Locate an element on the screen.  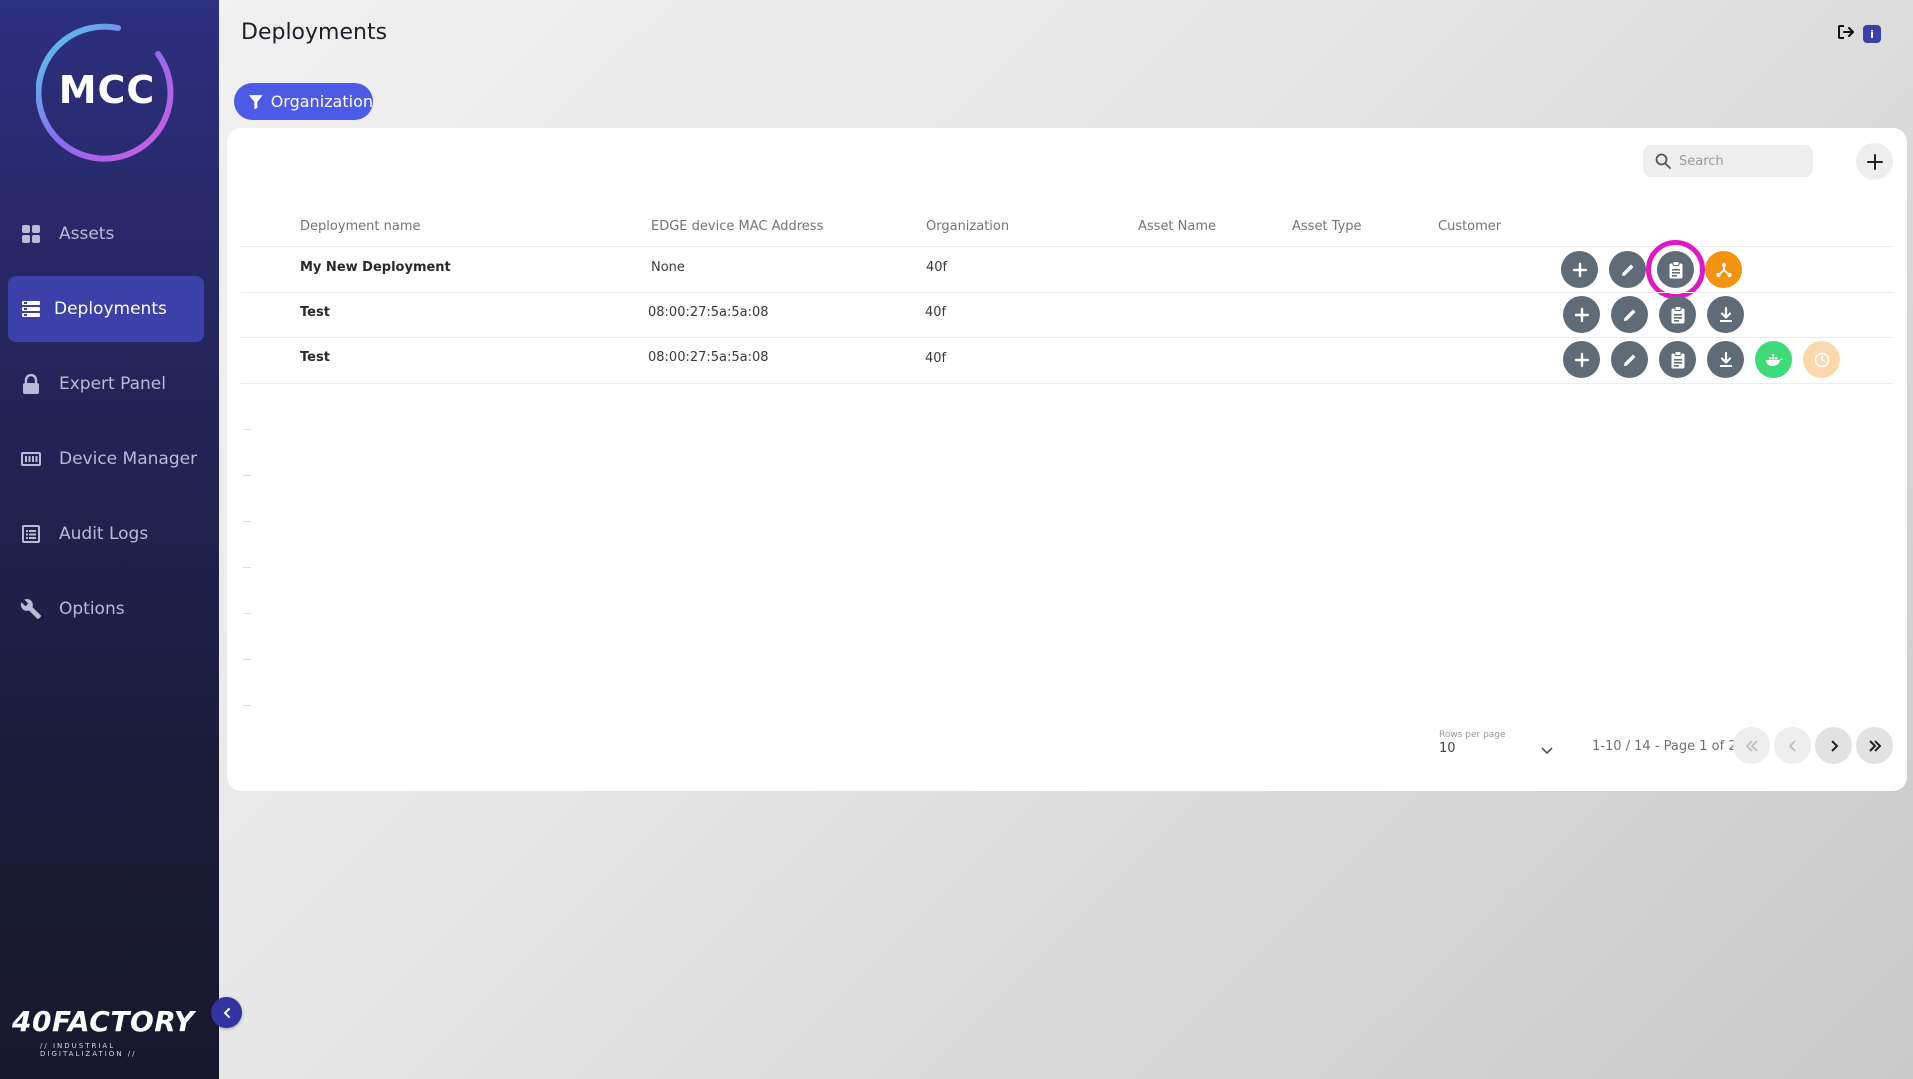
network-button is located at coordinates (1723, 269).